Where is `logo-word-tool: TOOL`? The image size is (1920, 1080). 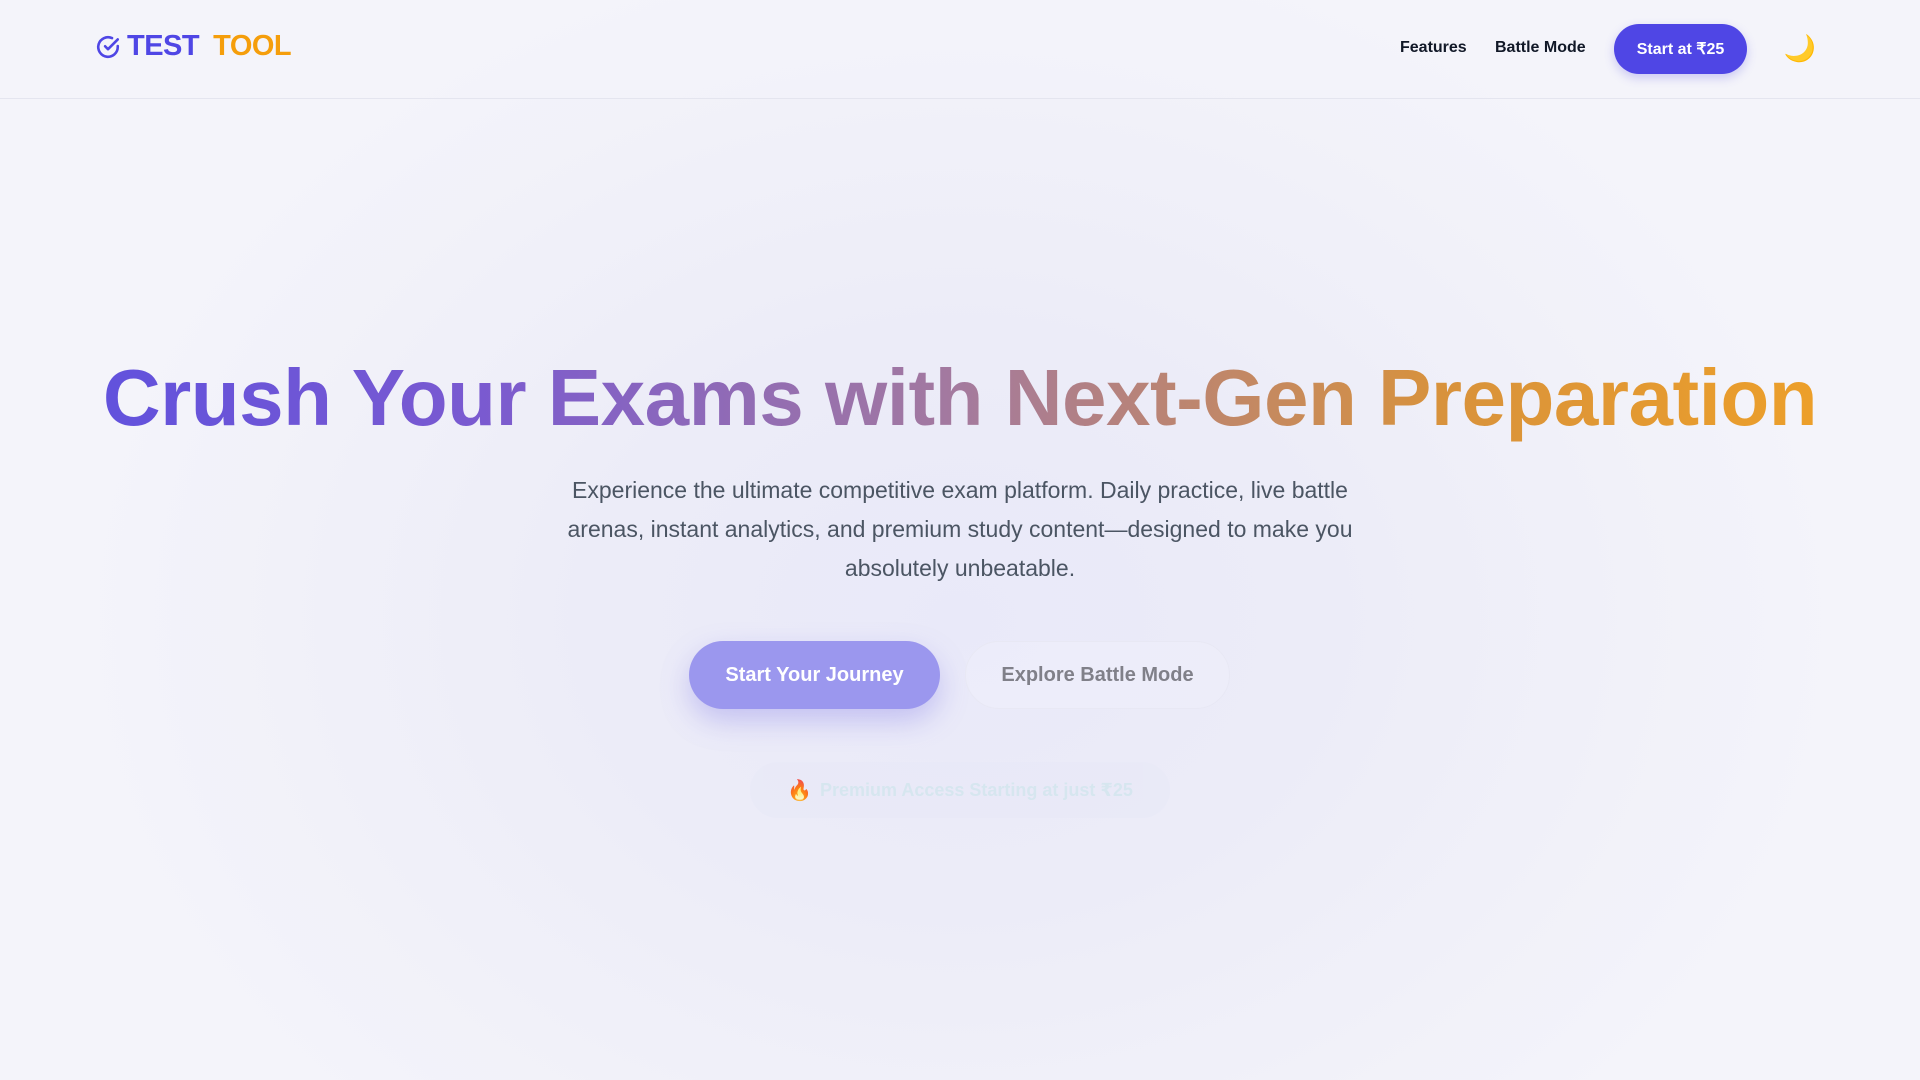
logo-word-tool: TOOL is located at coordinates (252, 46).